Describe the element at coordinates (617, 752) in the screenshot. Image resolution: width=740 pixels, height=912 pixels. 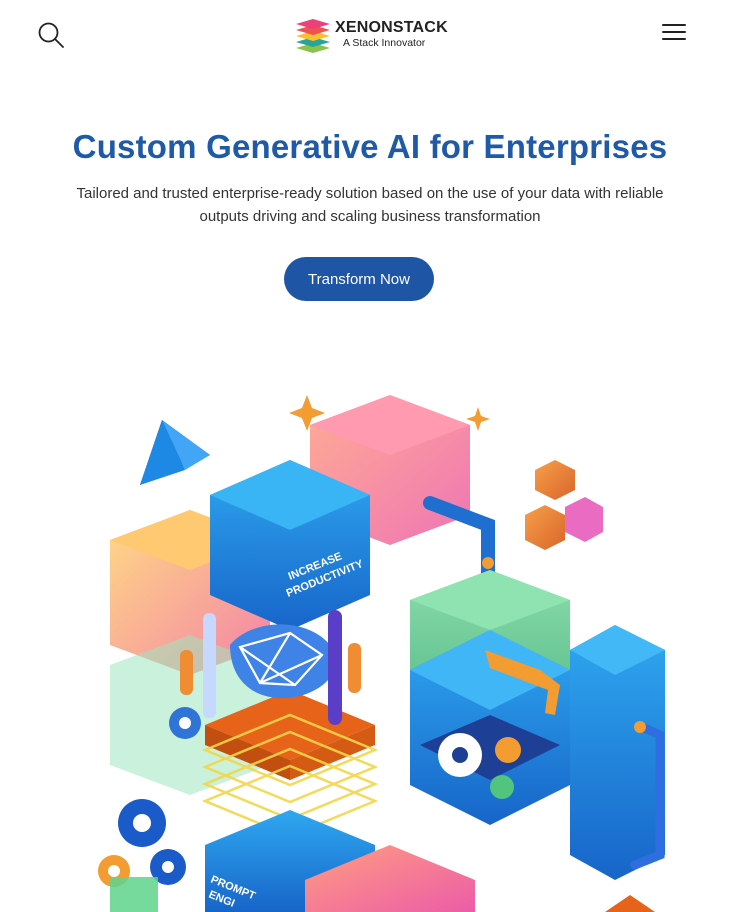
I see `blue-block-right` at that location.